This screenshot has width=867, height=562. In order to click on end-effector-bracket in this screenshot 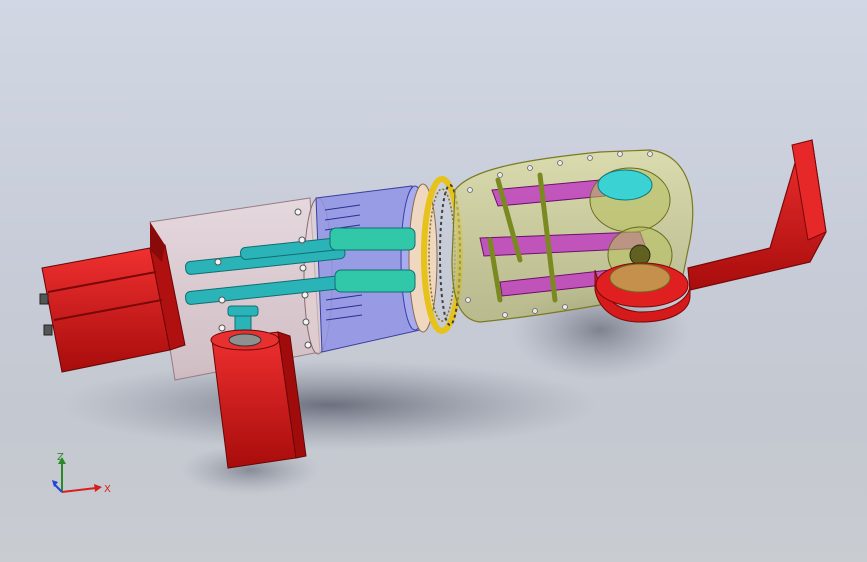, I will do `click(757, 215)`.